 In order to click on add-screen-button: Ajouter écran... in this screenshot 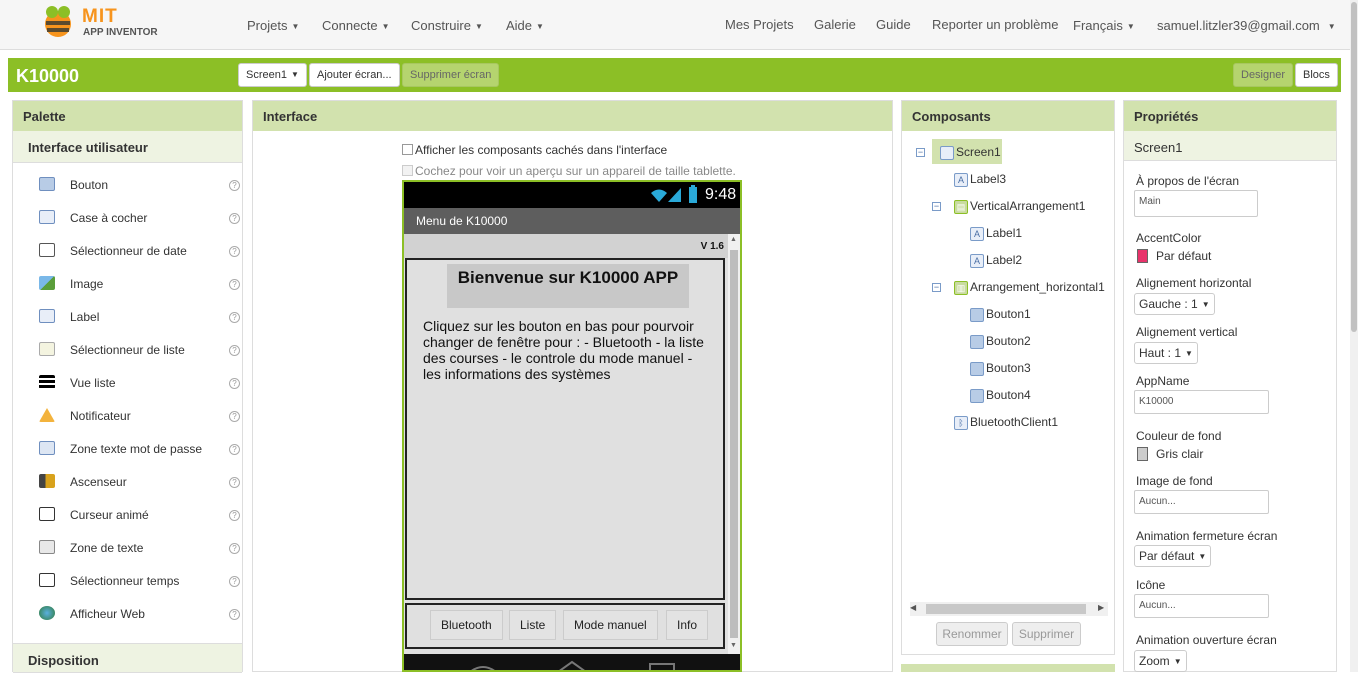, I will do `click(354, 75)`.